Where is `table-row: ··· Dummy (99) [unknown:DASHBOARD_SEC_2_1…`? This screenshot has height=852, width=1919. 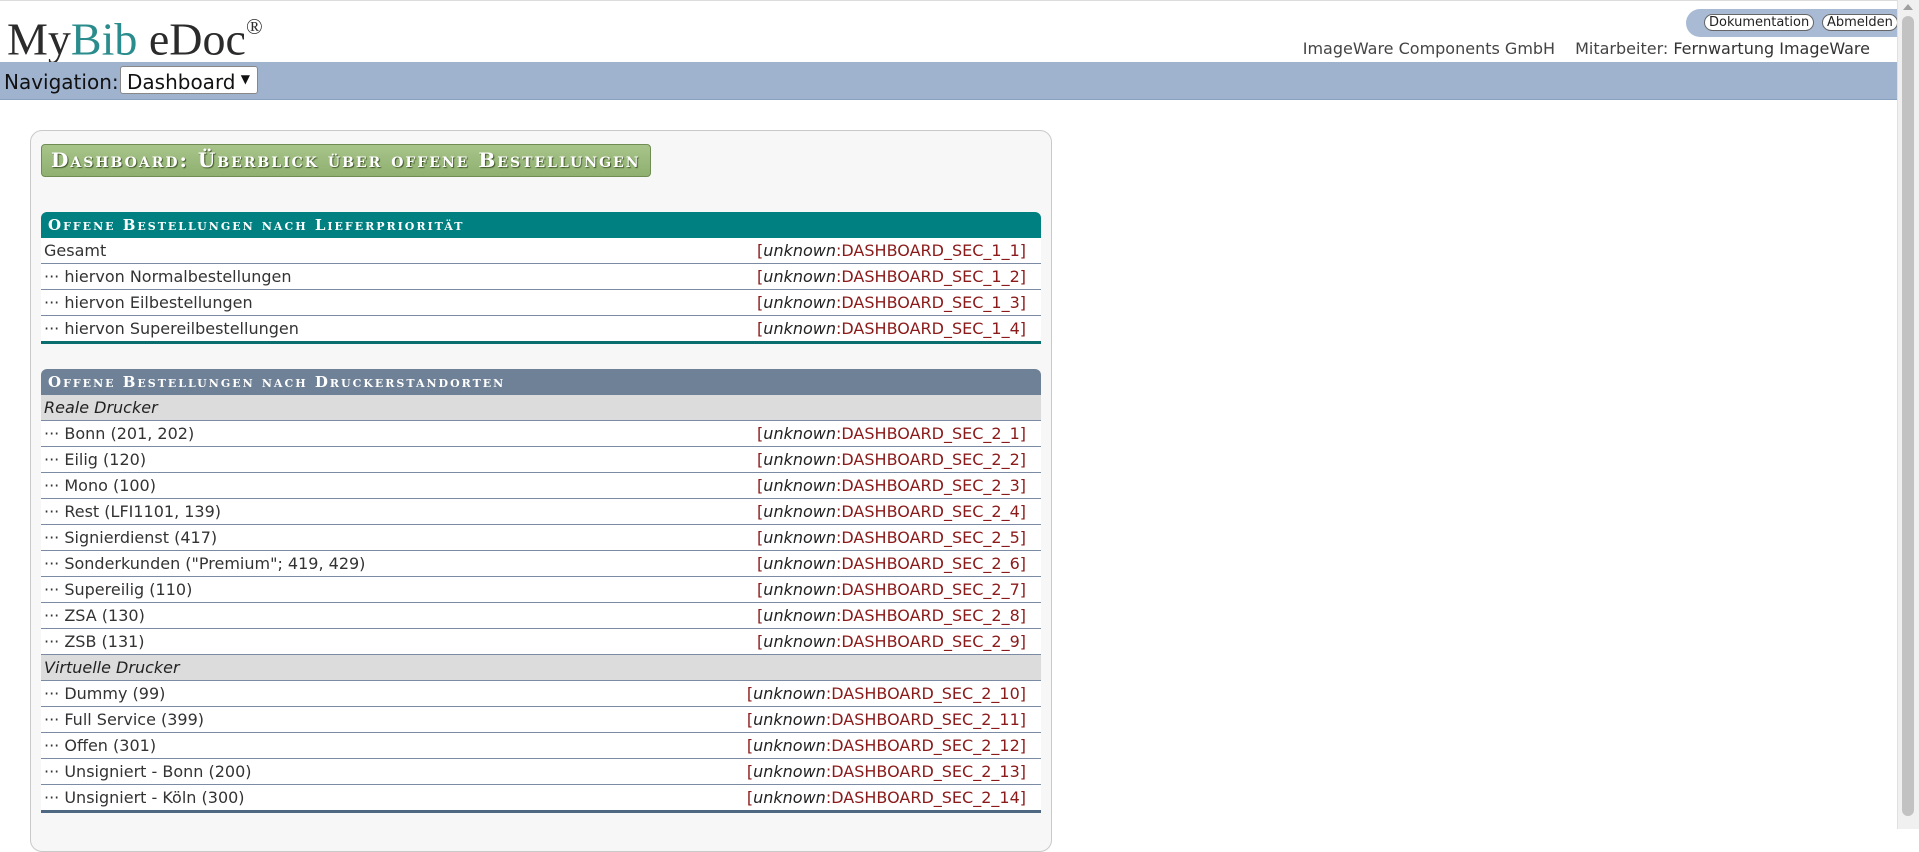
table-row: ··· Dummy (99) [unknown:DASHBOARD_SEC_2_1… is located at coordinates (541, 694).